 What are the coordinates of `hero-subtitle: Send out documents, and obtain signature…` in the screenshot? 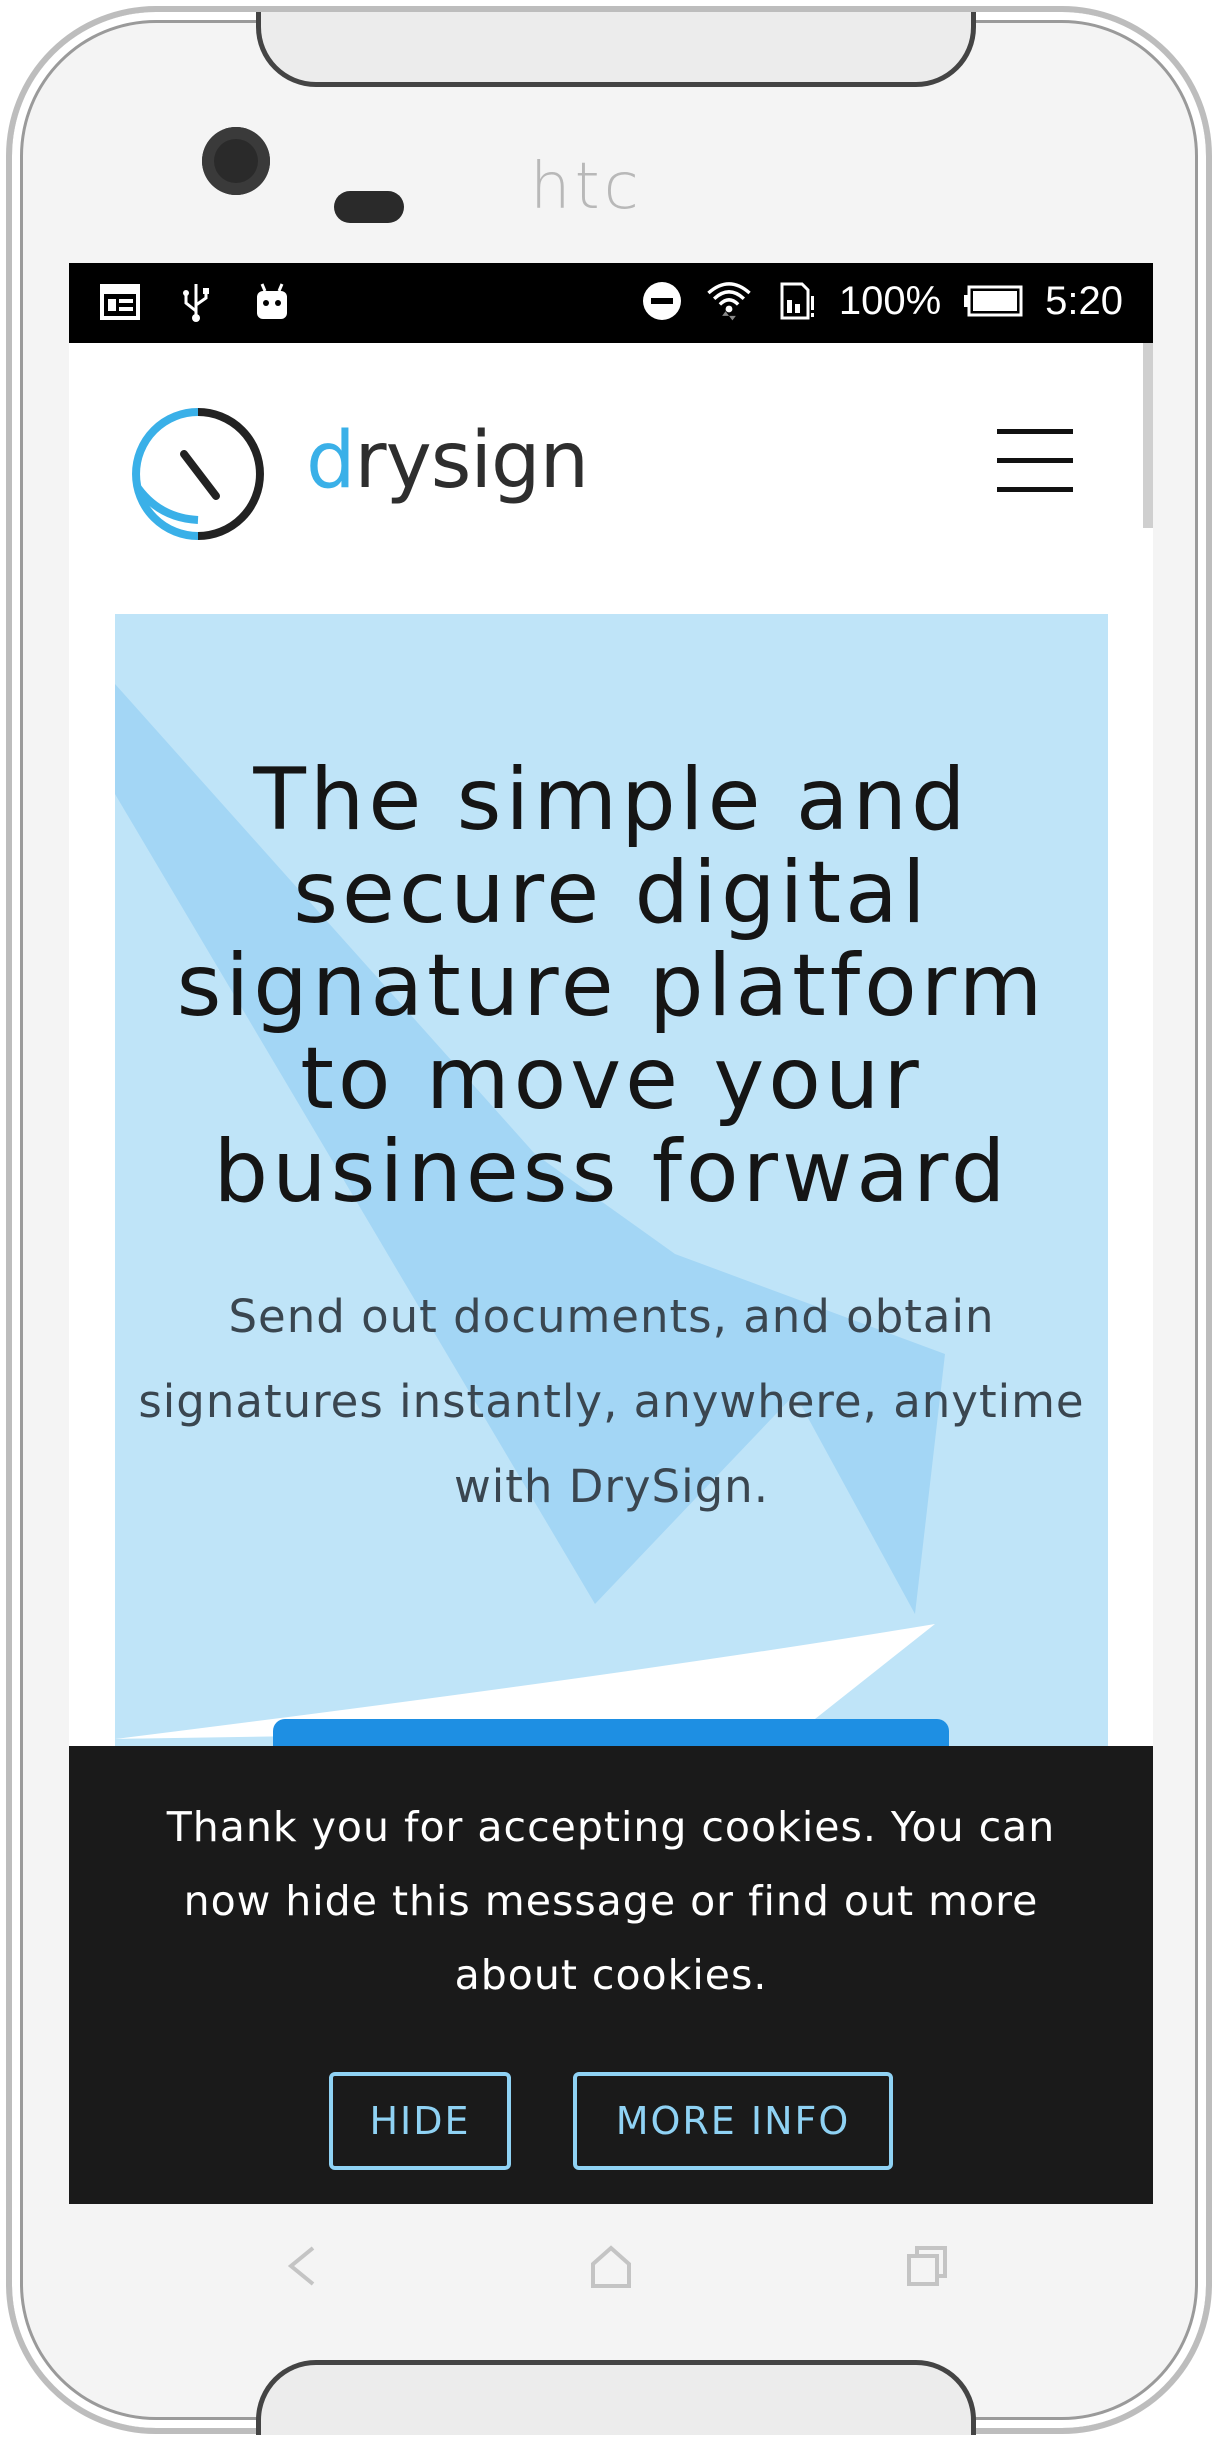 It's located at (611, 1401).